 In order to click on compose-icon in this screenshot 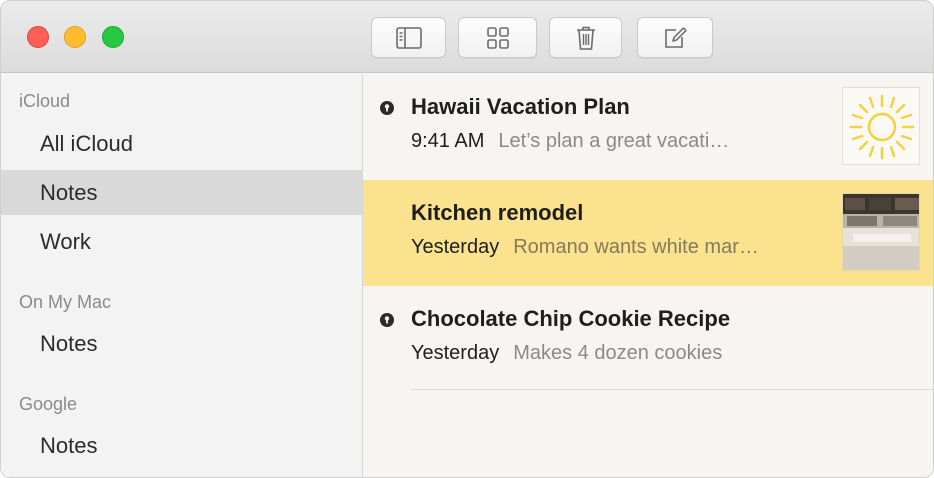, I will do `click(676, 37)`.